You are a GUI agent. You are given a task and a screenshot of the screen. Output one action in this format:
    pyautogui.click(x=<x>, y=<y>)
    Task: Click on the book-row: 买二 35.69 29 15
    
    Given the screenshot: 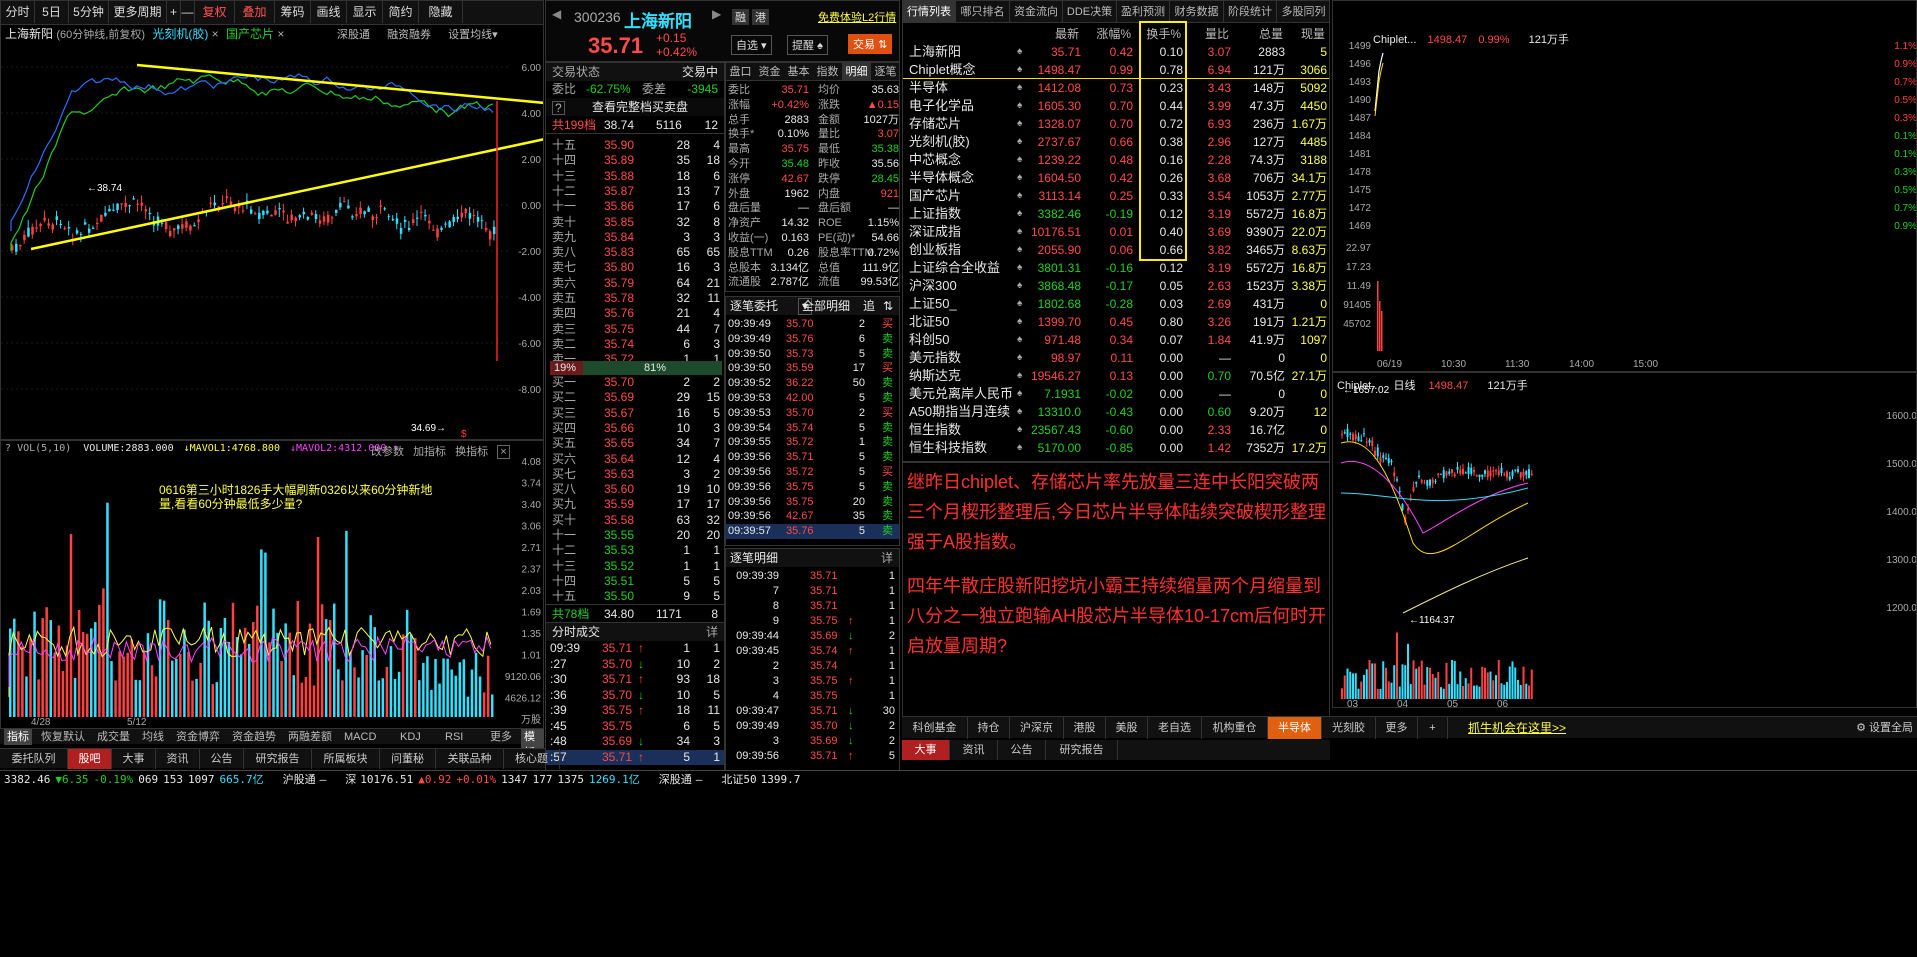 What is the action you would take?
    pyautogui.click(x=635, y=397)
    